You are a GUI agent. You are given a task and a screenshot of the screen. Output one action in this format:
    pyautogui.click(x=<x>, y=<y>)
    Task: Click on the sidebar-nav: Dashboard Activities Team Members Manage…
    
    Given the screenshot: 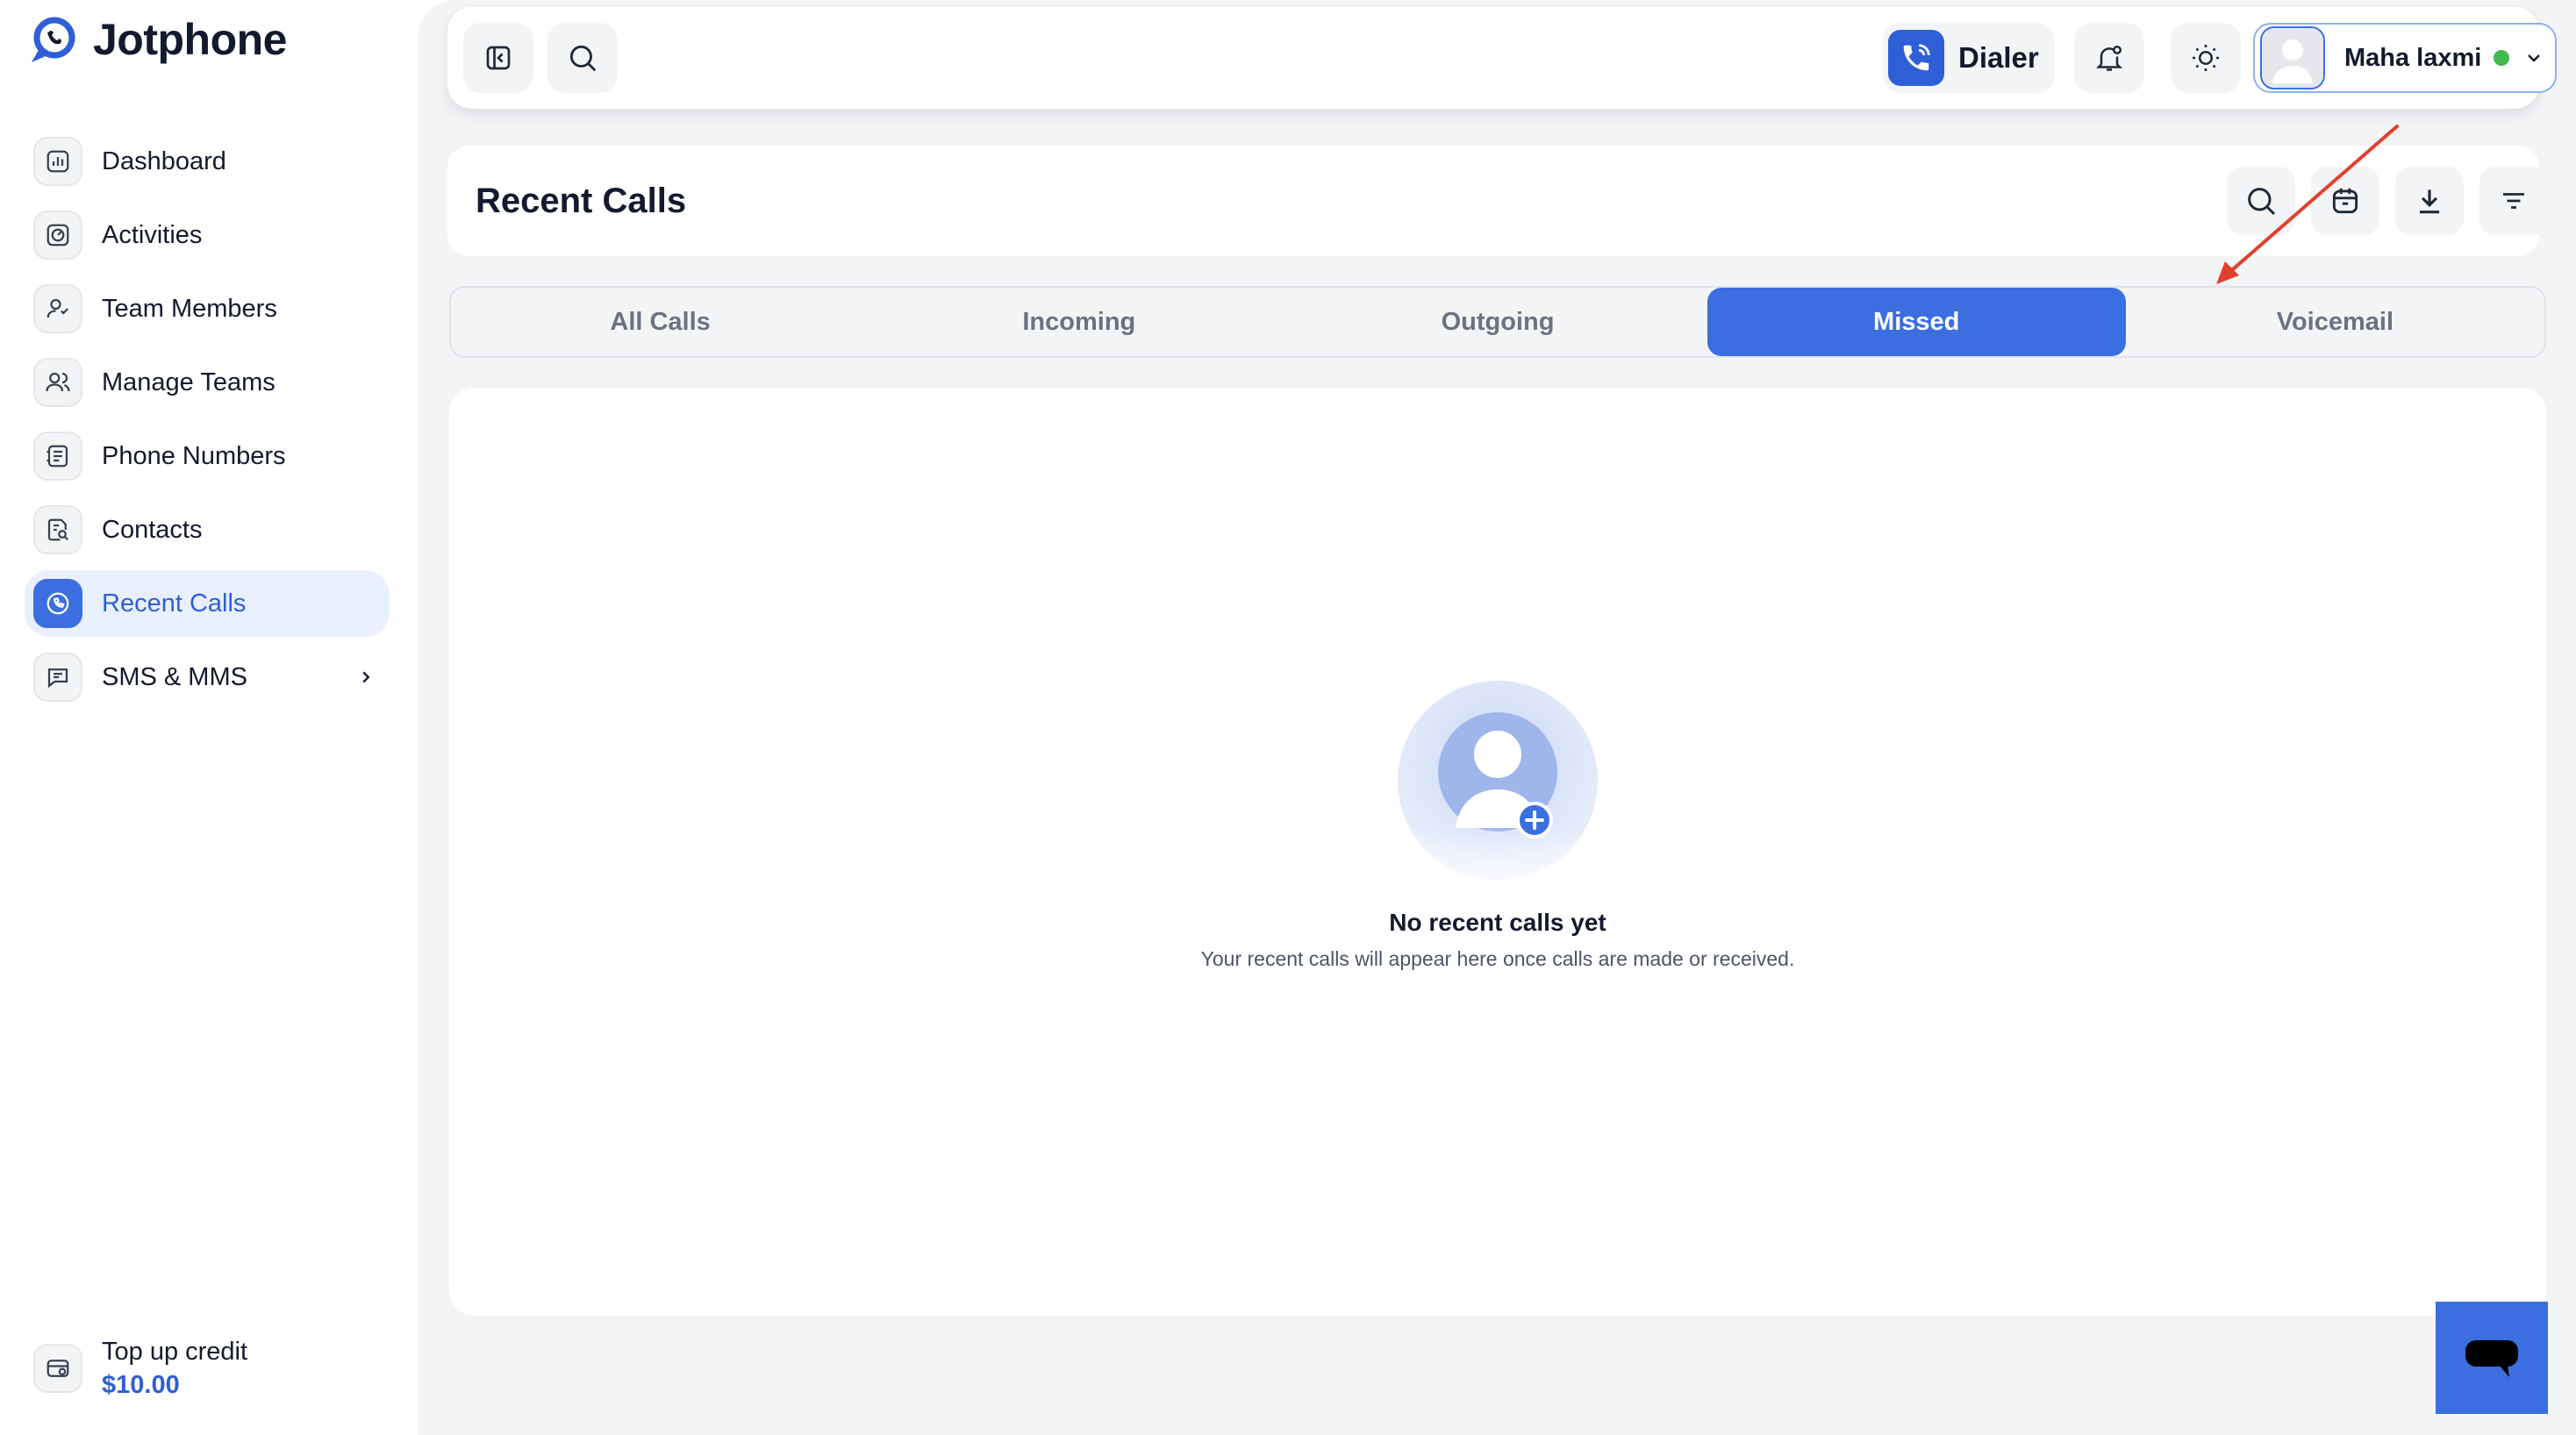 What is the action you would take?
    pyautogui.click(x=207, y=423)
    